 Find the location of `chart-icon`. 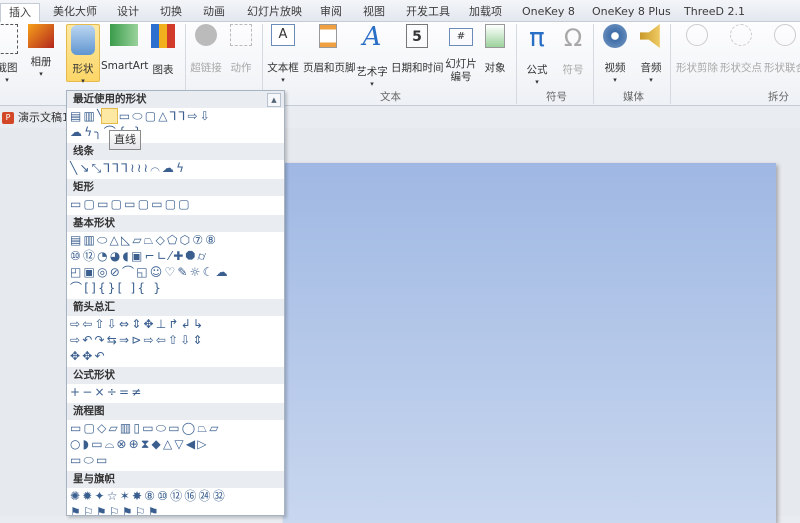

chart-icon is located at coordinates (163, 36).